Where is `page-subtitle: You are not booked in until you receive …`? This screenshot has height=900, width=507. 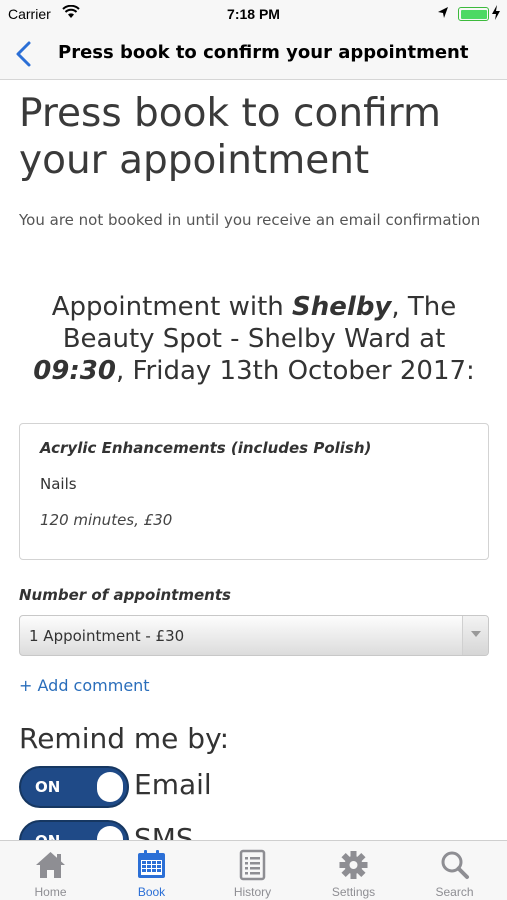 page-subtitle: You are not booked in until you receive … is located at coordinates (250, 220).